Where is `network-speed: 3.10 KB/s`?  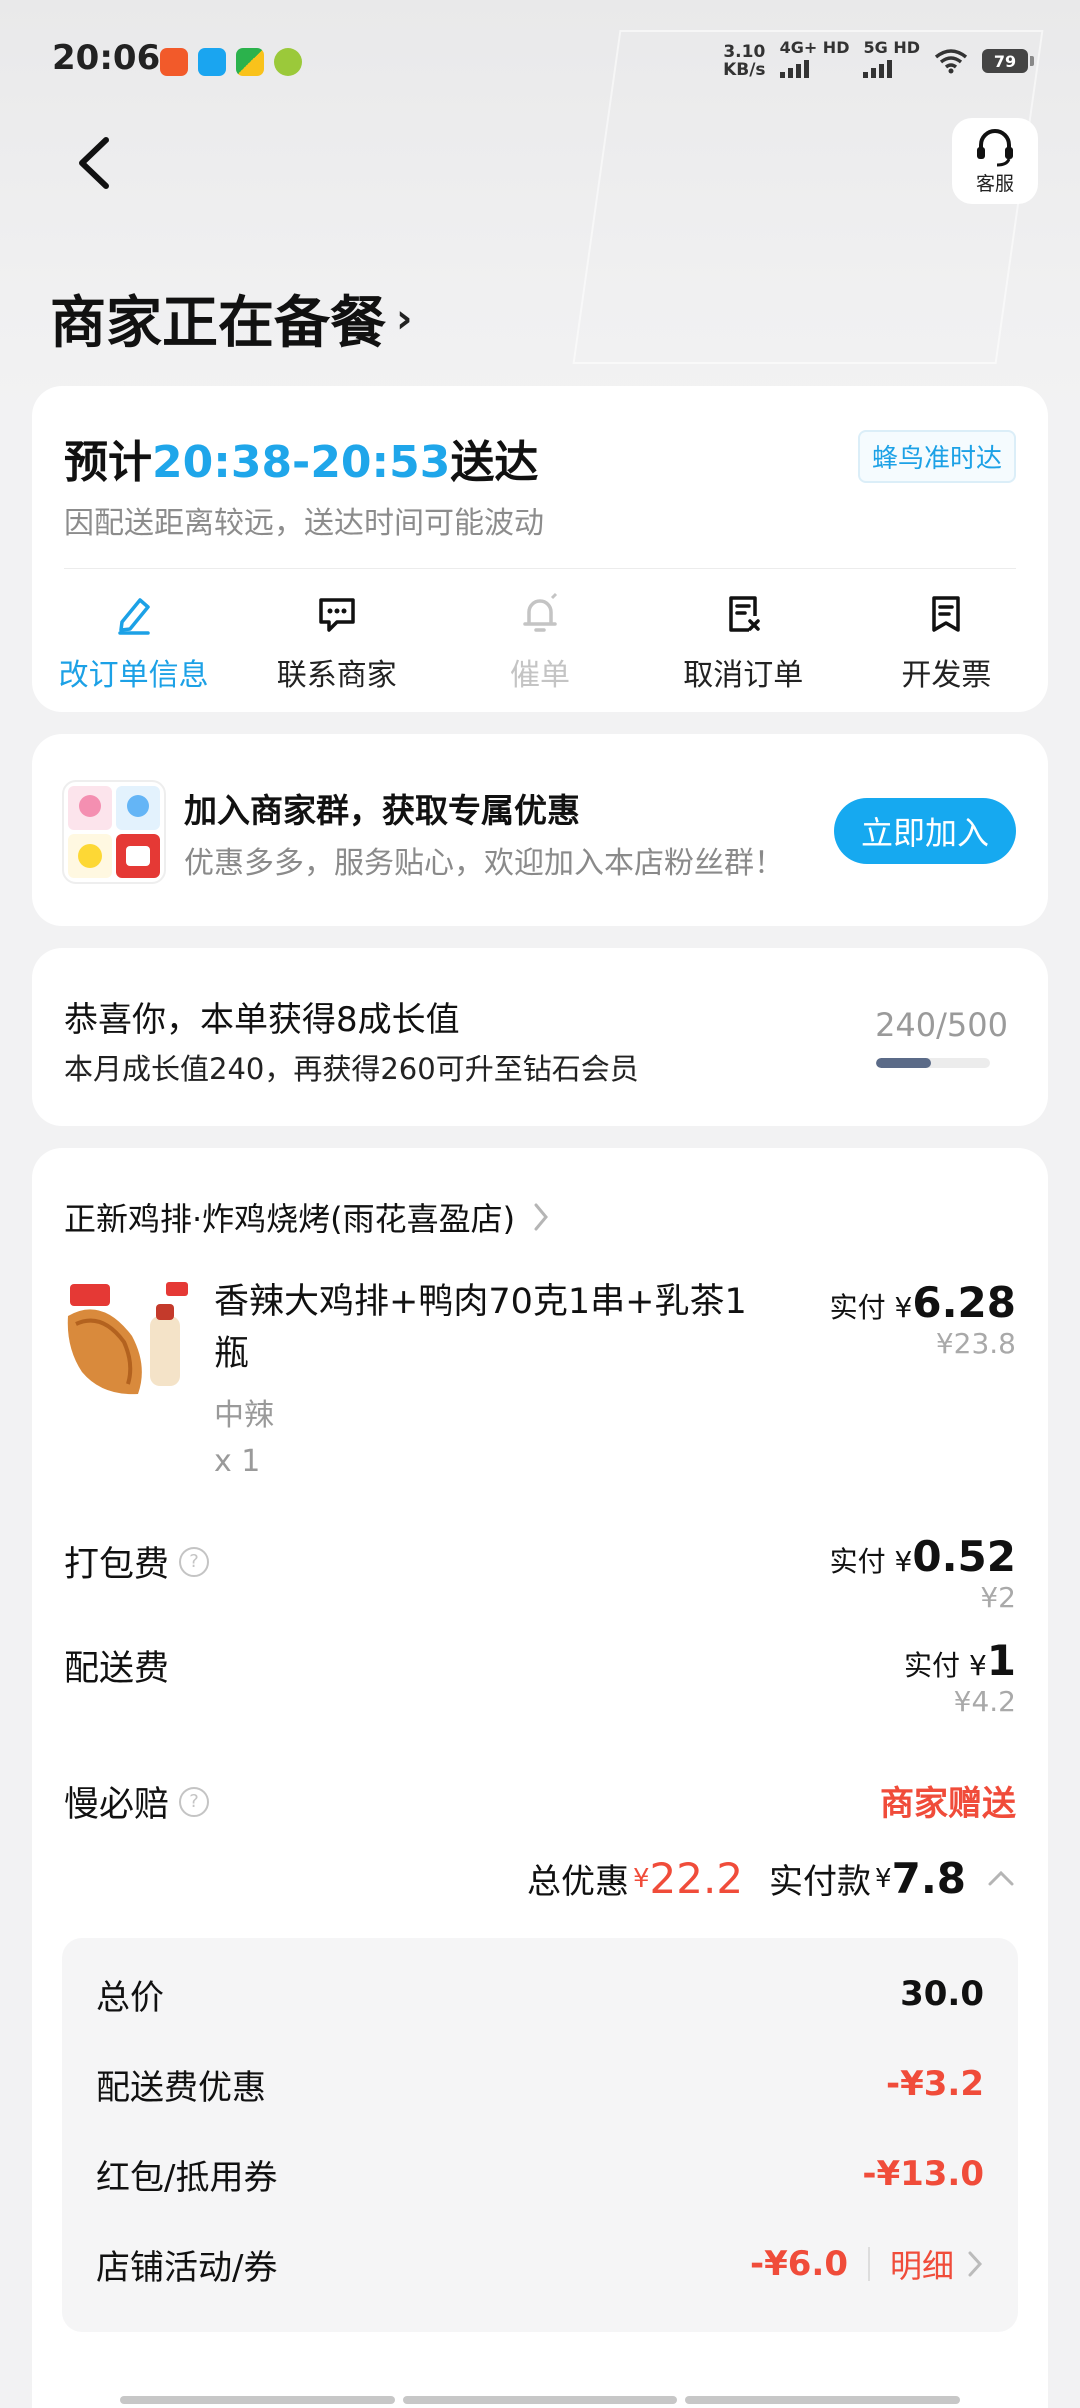 network-speed: 3.10 KB/s is located at coordinates (744, 61).